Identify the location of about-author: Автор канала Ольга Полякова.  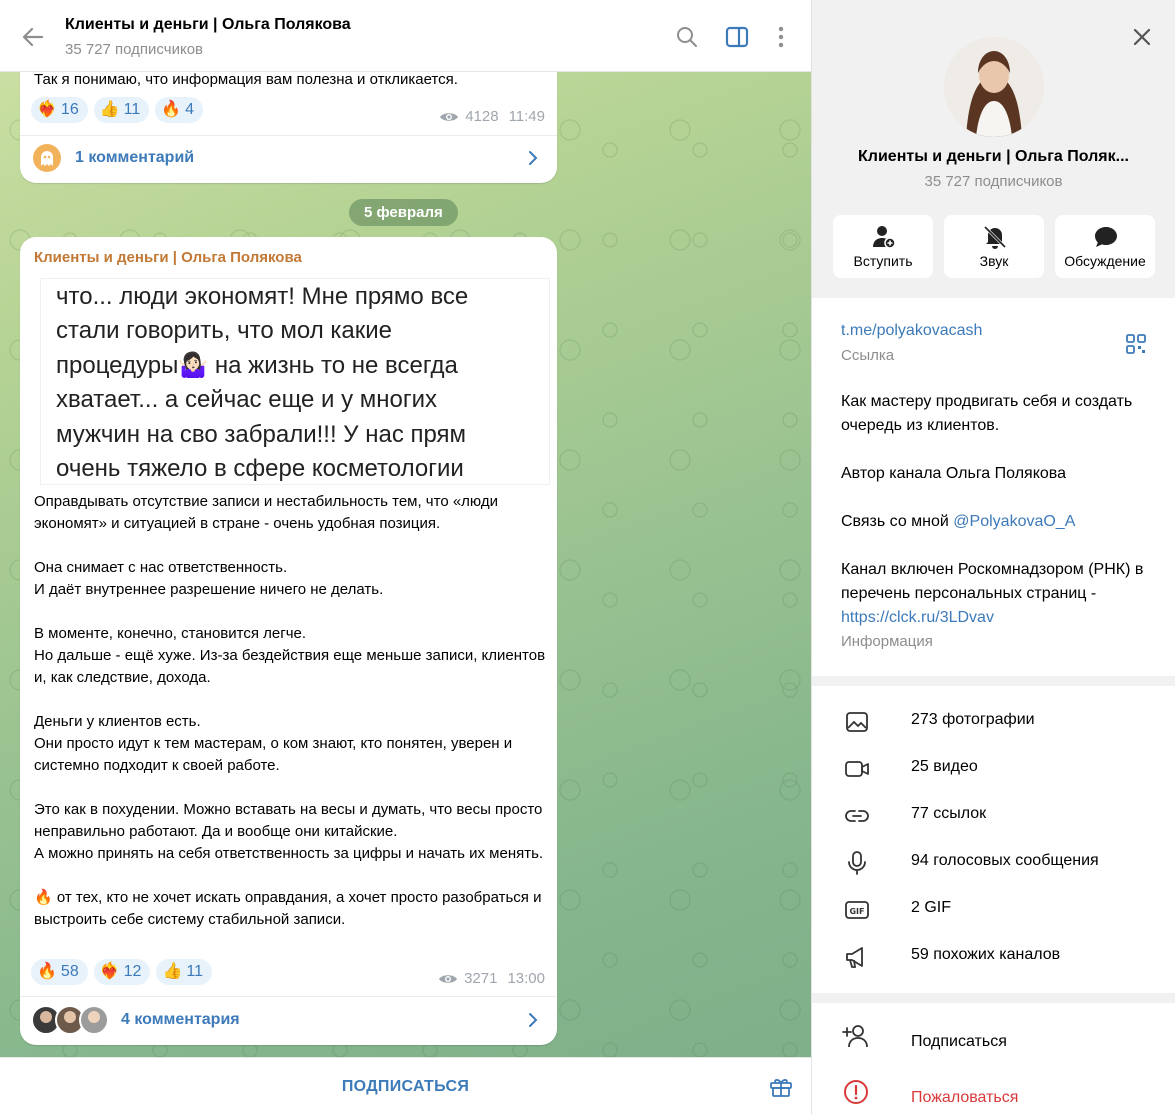
(953, 473).